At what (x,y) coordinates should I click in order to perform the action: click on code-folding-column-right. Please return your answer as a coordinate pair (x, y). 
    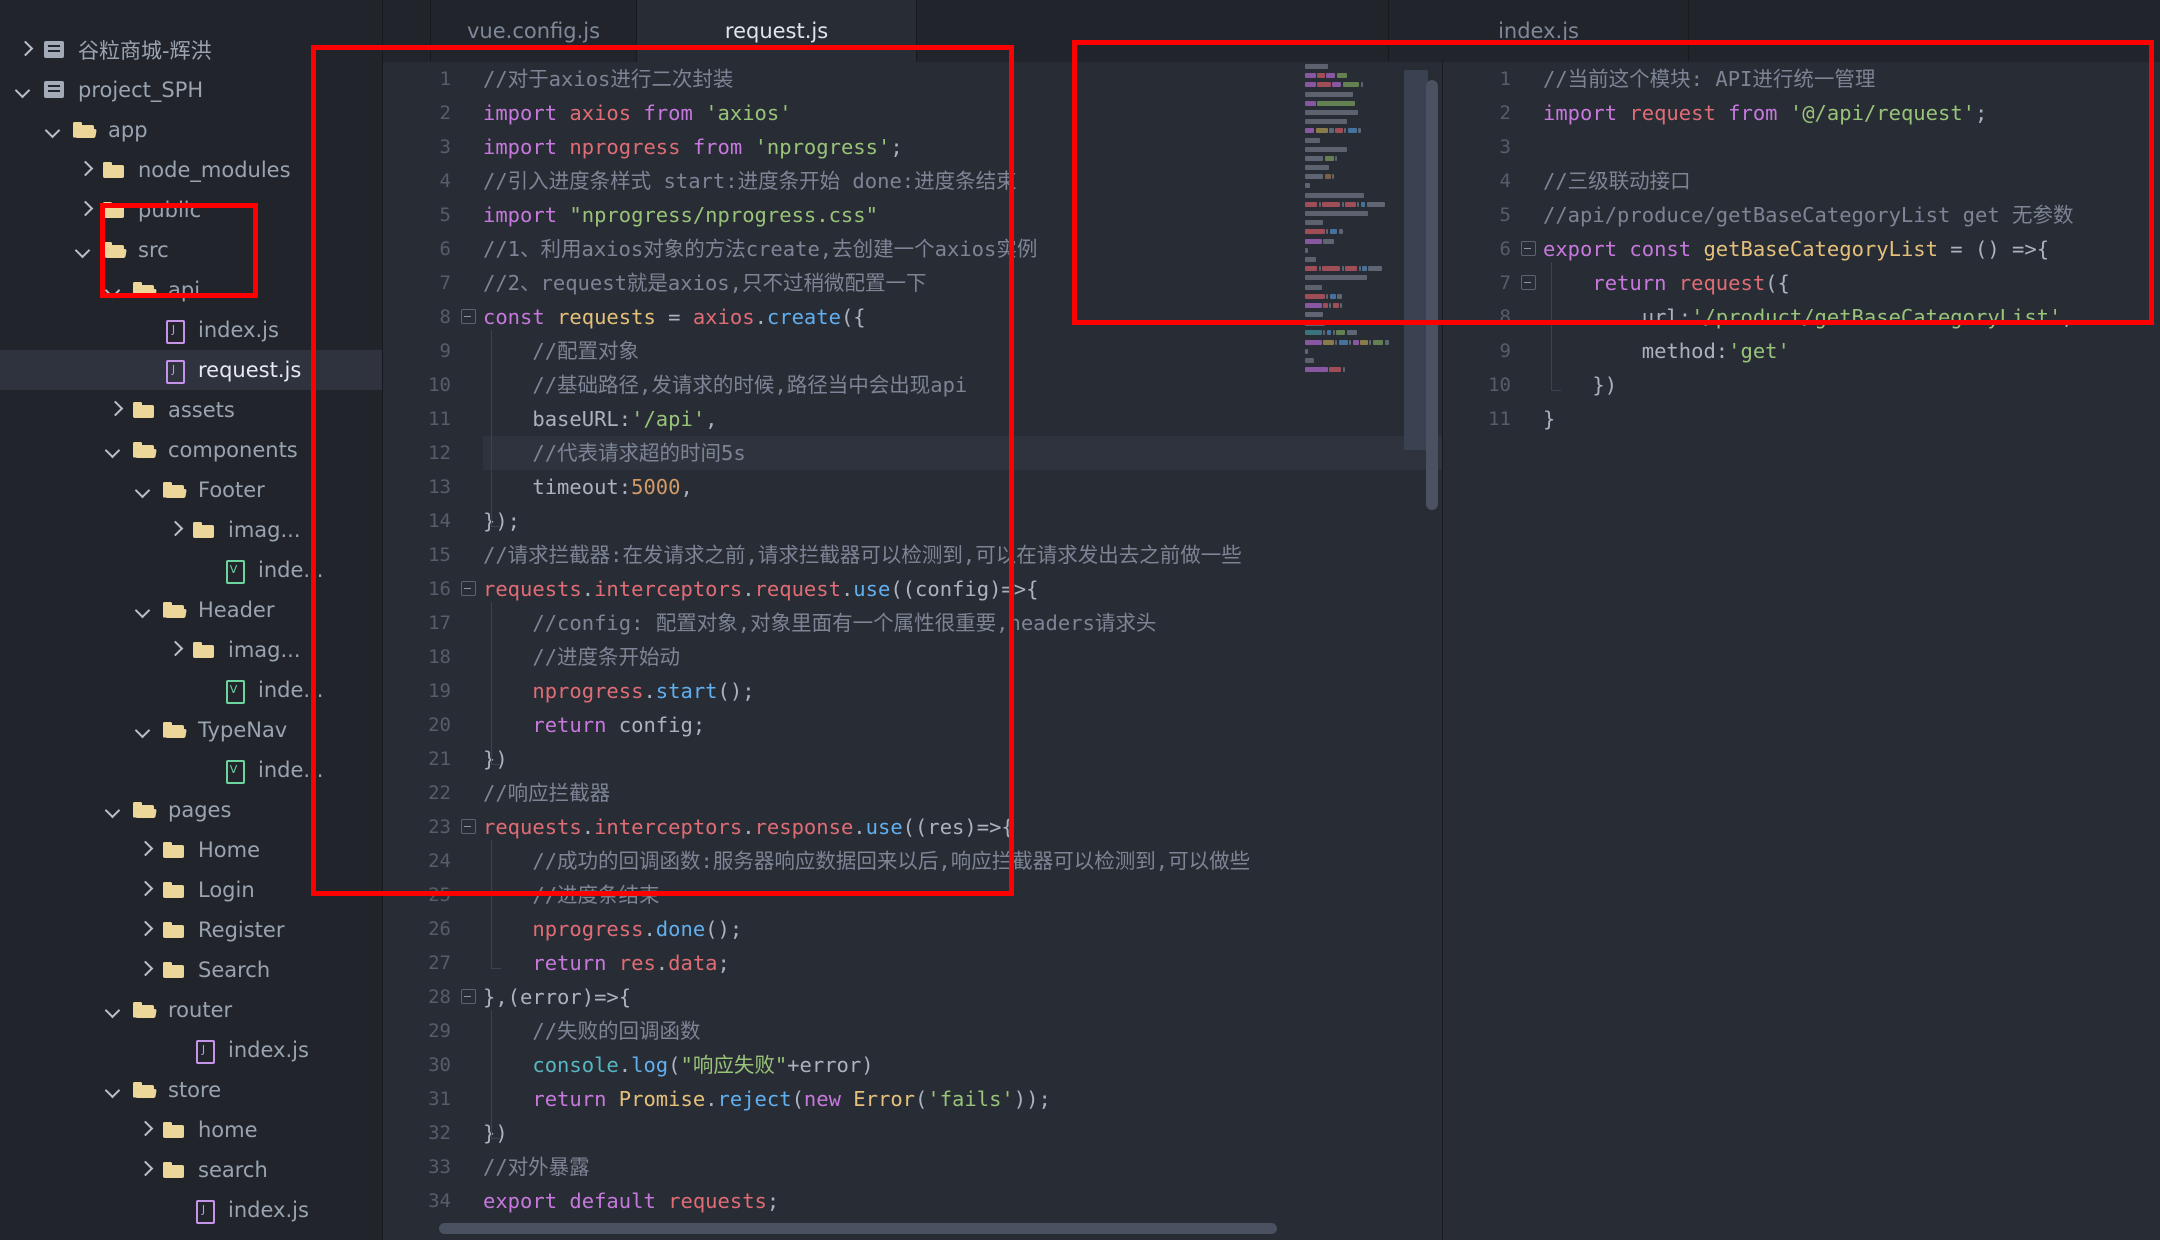
    Looking at the image, I should click on (1532, 651).